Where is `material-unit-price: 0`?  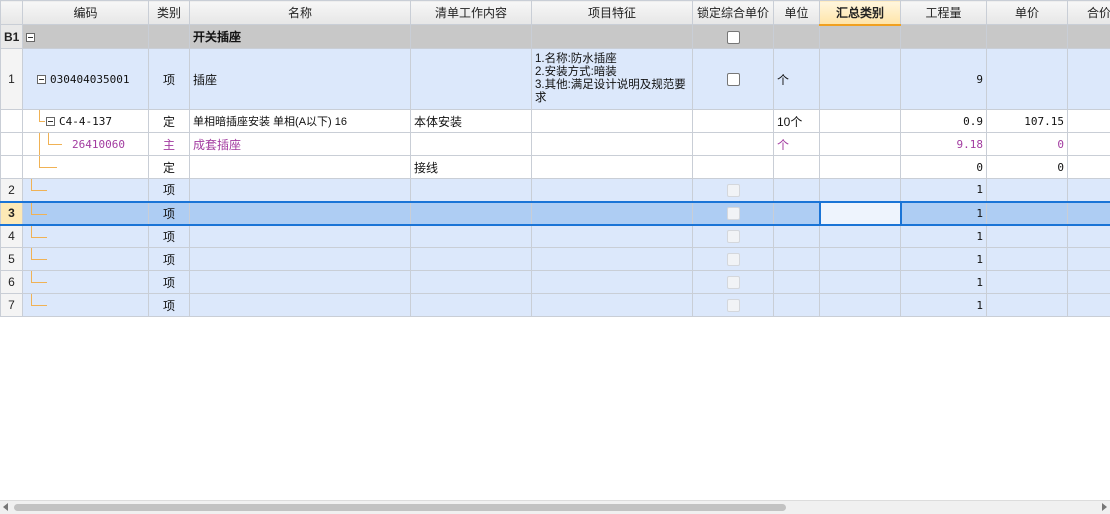 material-unit-price: 0 is located at coordinates (1027, 144).